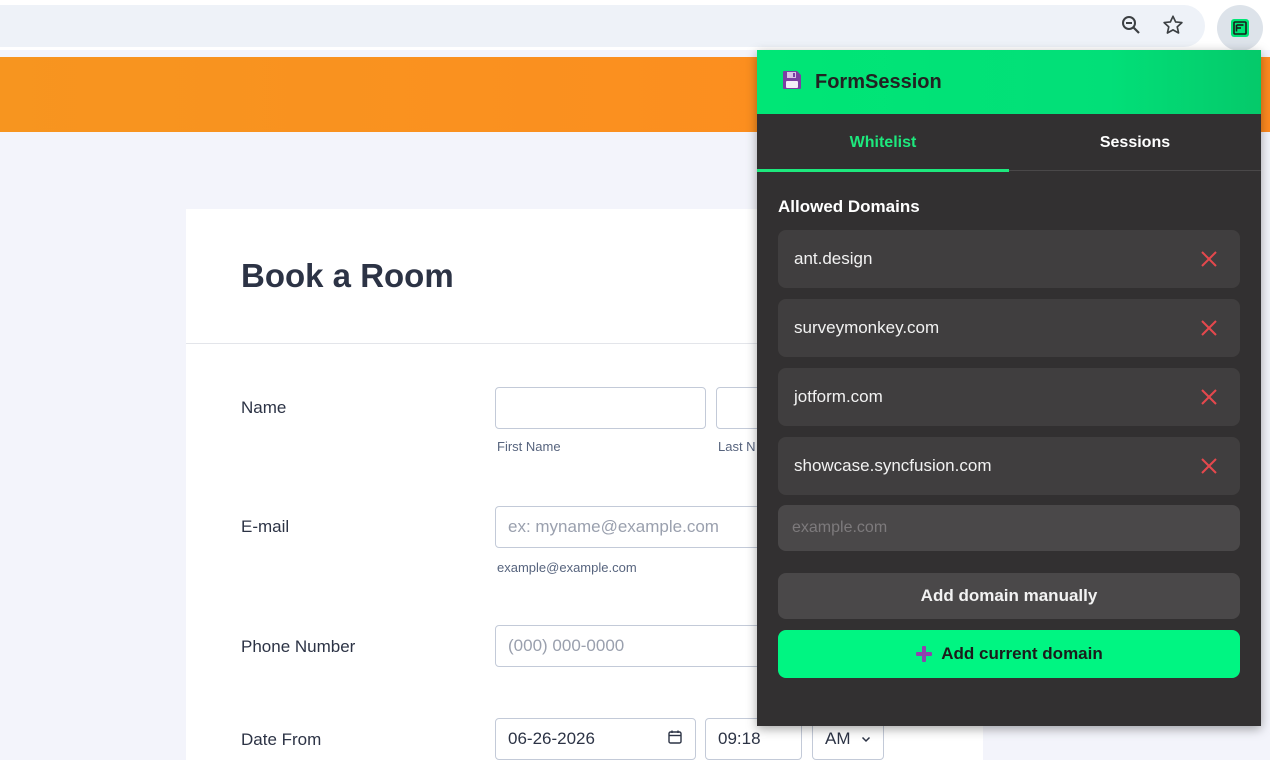 This screenshot has width=1270, height=760. What do you see at coordinates (265, 526) in the screenshot?
I see `email-label: E-mail` at bounding box center [265, 526].